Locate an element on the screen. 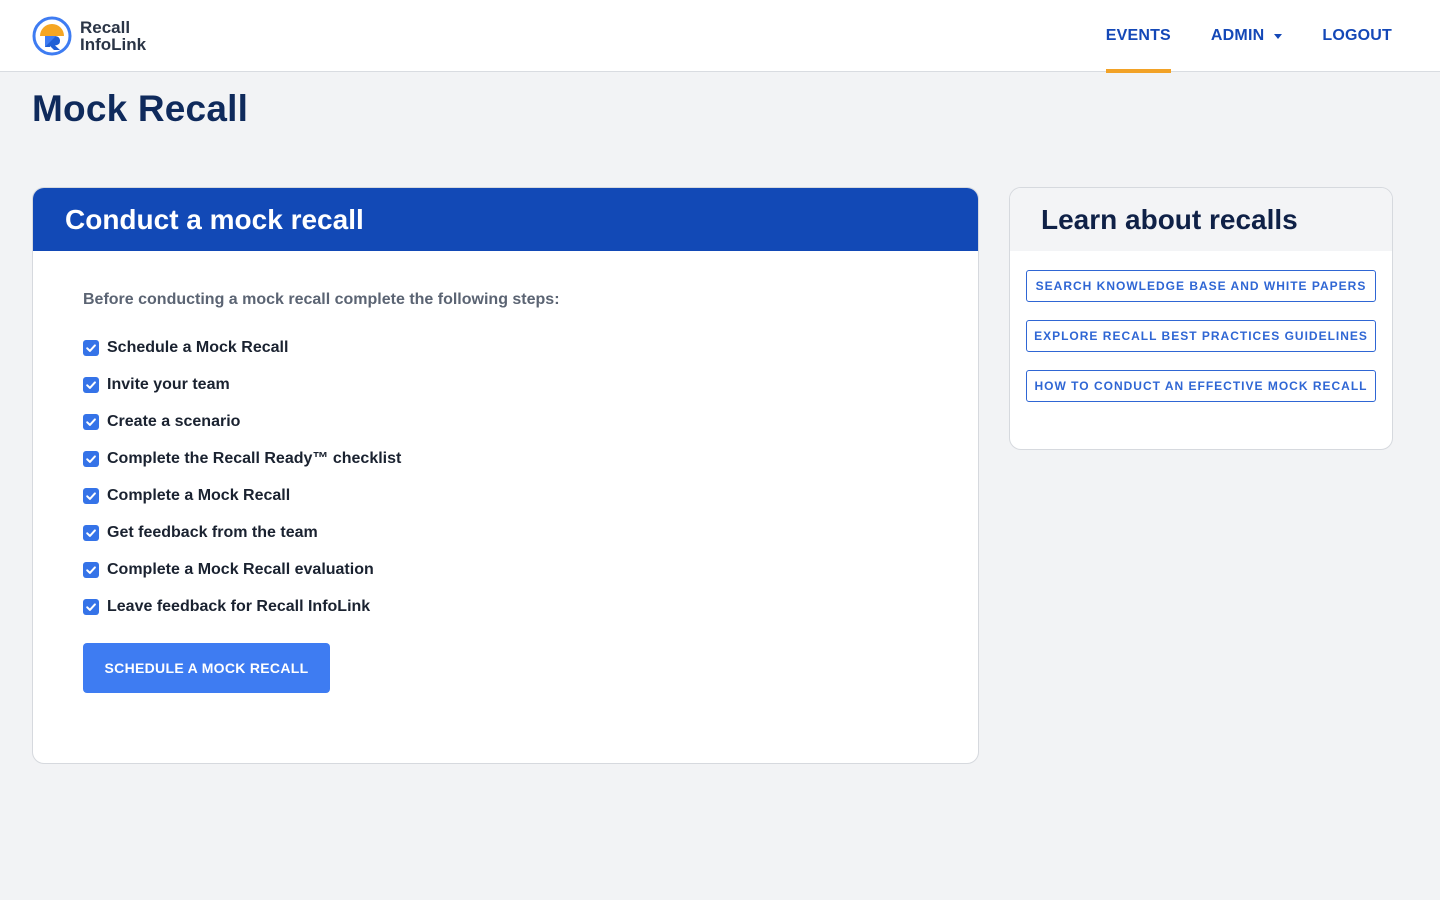 This screenshot has width=1440, height=900. nav-events-label: EVENTS is located at coordinates (1138, 35).